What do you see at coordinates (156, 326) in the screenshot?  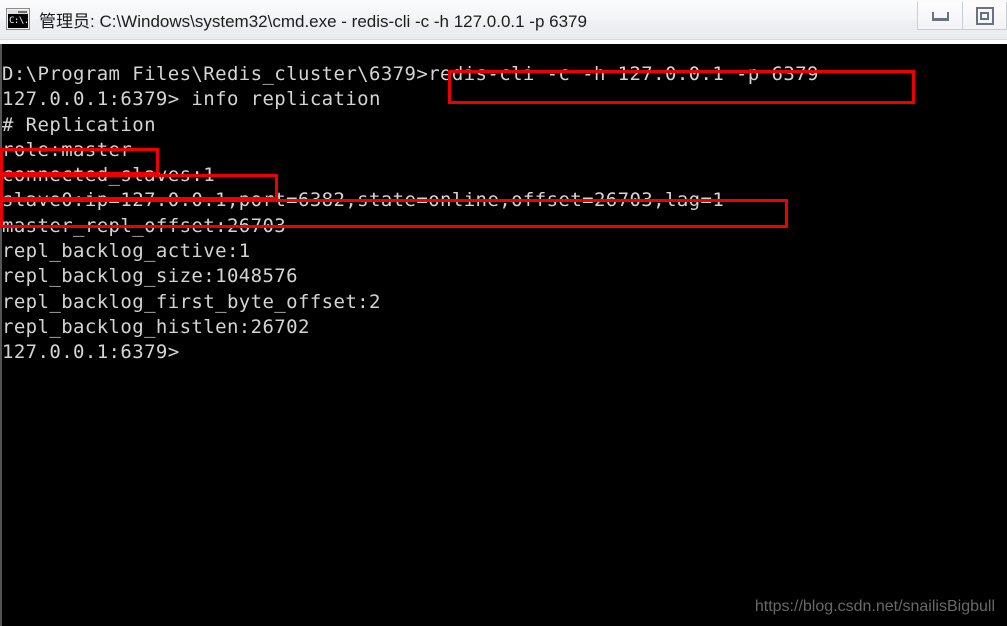 I see `terminal-line: repl_backlog_histlen:26702` at bounding box center [156, 326].